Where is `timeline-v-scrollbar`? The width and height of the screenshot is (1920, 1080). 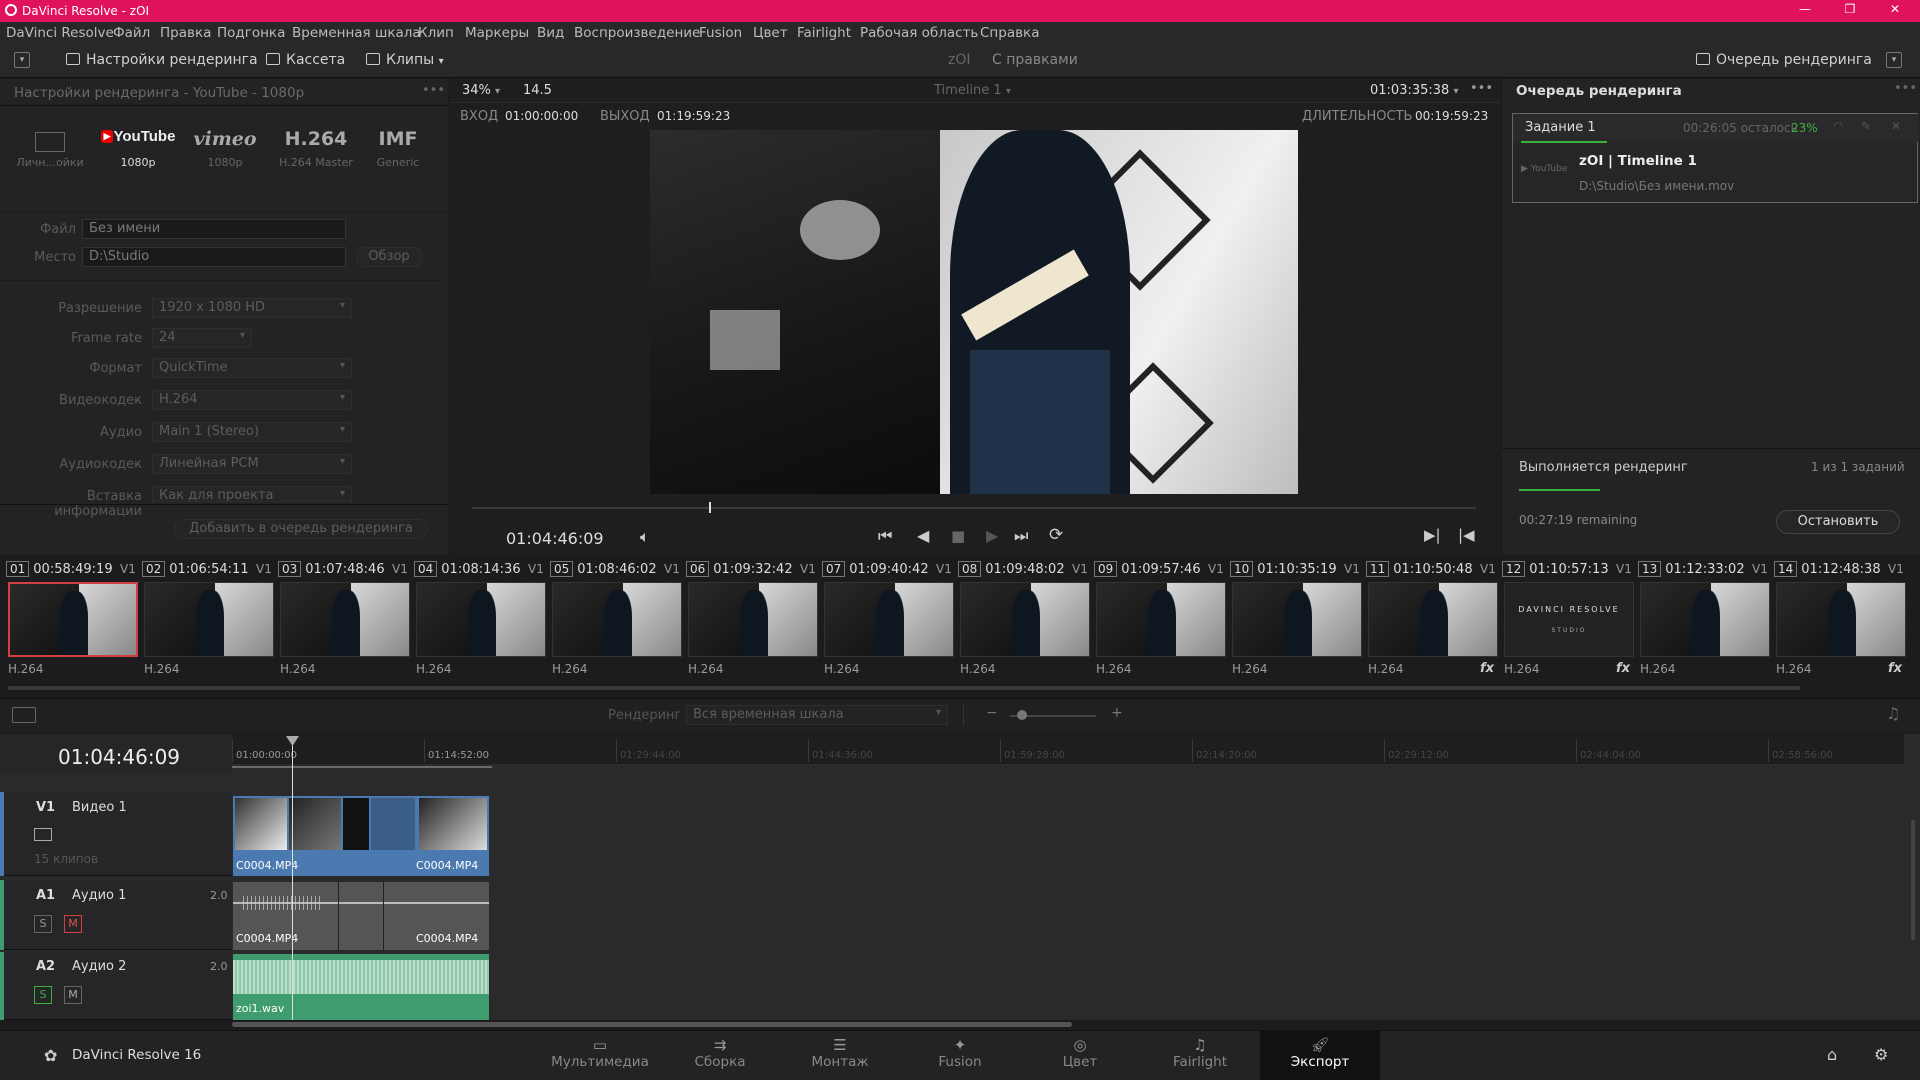
timeline-v-scrollbar is located at coordinates (1913, 880).